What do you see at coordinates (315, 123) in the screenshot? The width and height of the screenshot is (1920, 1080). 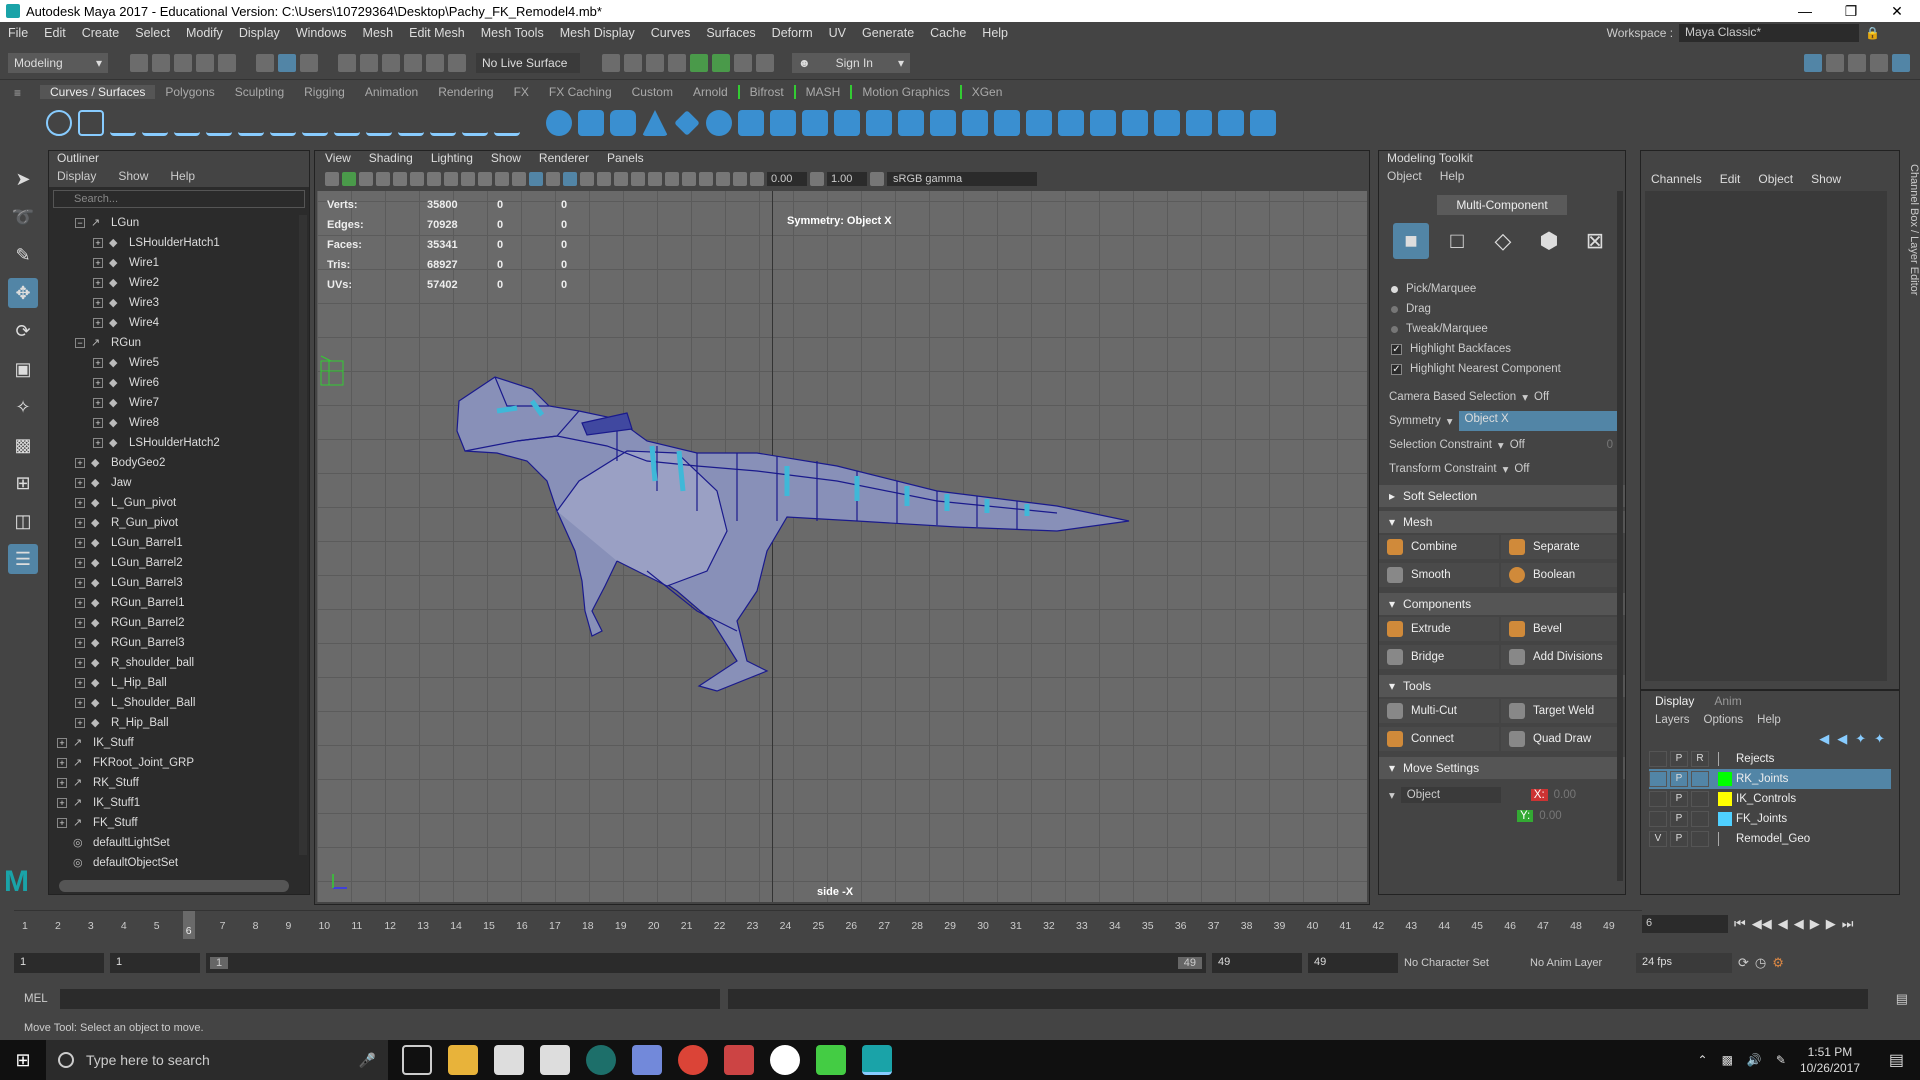 I see `insert-knot-icon` at bounding box center [315, 123].